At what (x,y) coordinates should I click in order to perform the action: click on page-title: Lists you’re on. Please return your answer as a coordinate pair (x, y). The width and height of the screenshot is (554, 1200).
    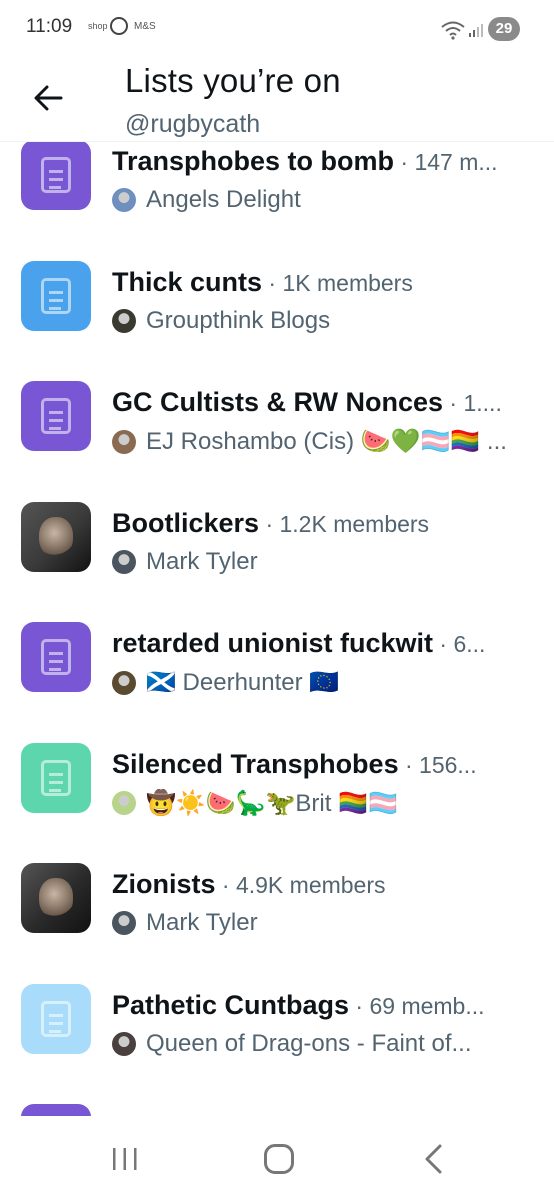
    Looking at the image, I should click on (233, 80).